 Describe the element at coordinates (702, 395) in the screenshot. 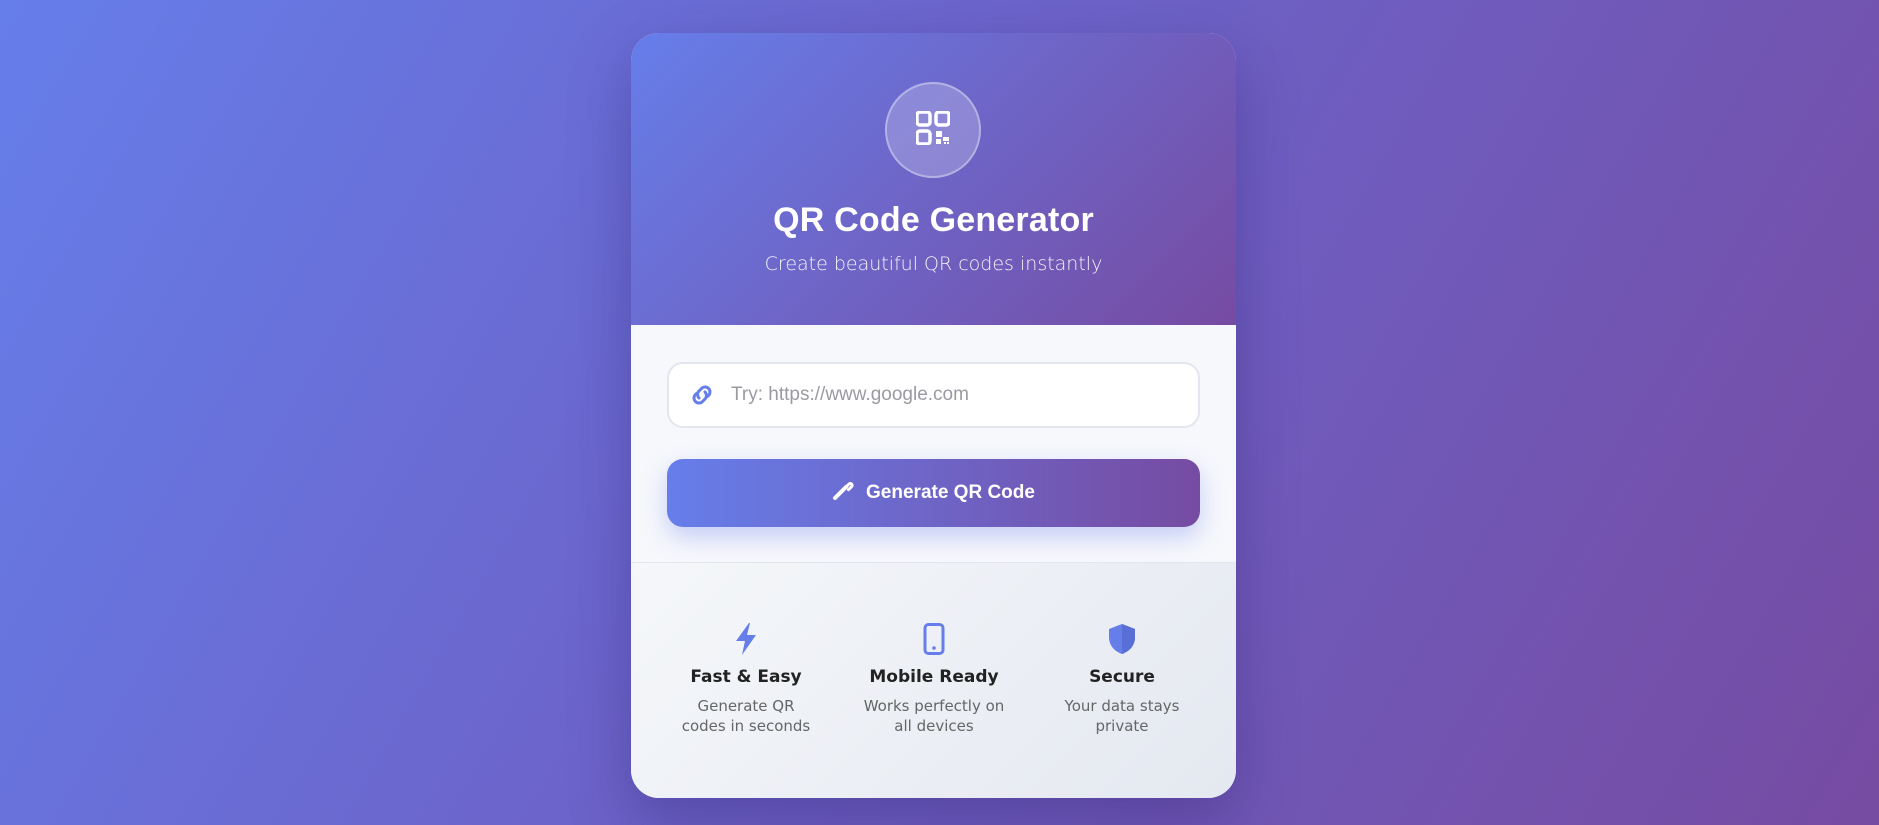

I see `link-icon` at that location.